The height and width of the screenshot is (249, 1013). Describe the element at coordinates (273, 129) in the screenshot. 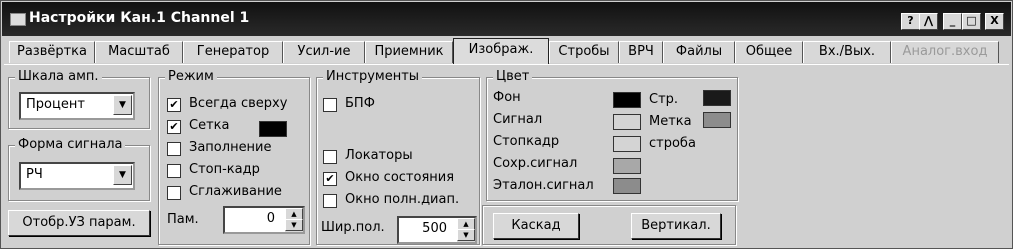

I see `grid-color-swatch` at that location.